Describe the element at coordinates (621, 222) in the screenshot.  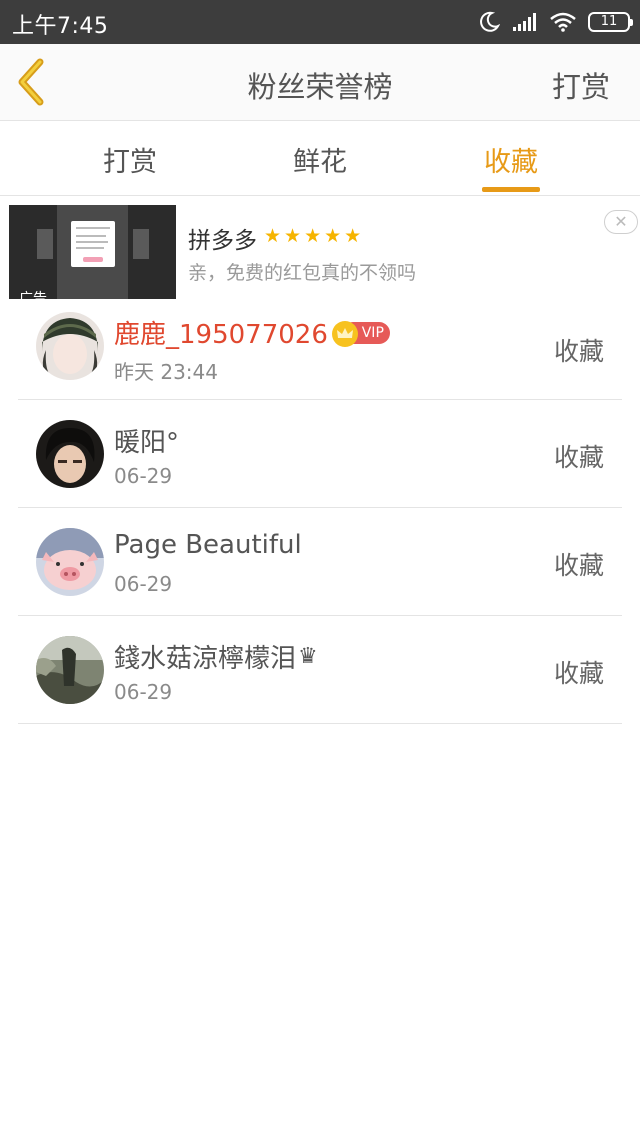
I see `close-icon: ✕` at that location.